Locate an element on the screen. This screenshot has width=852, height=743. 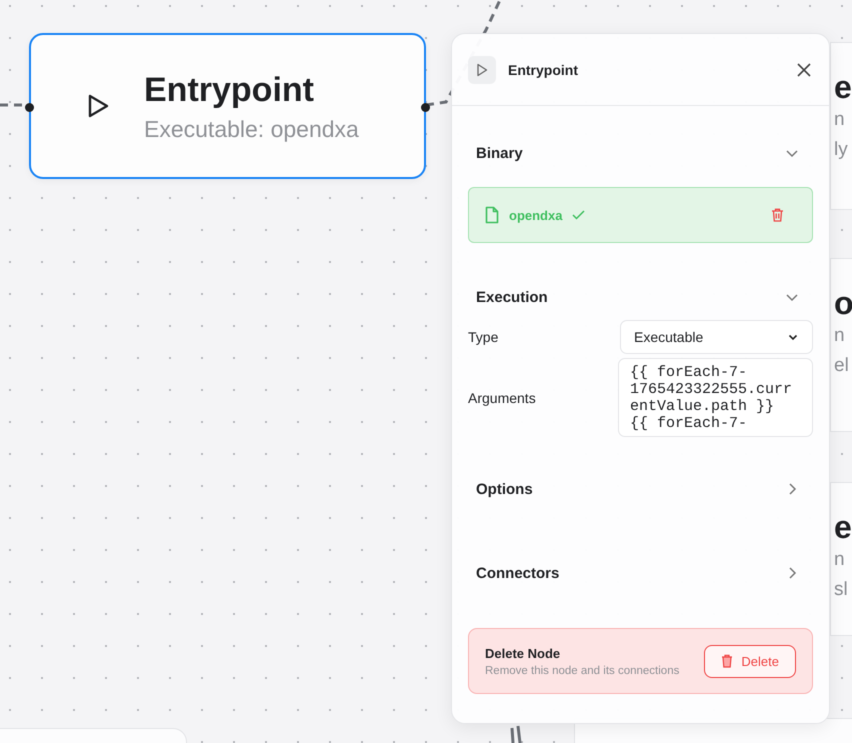
node-title: Entrypoint is located at coordinates (229, 90).